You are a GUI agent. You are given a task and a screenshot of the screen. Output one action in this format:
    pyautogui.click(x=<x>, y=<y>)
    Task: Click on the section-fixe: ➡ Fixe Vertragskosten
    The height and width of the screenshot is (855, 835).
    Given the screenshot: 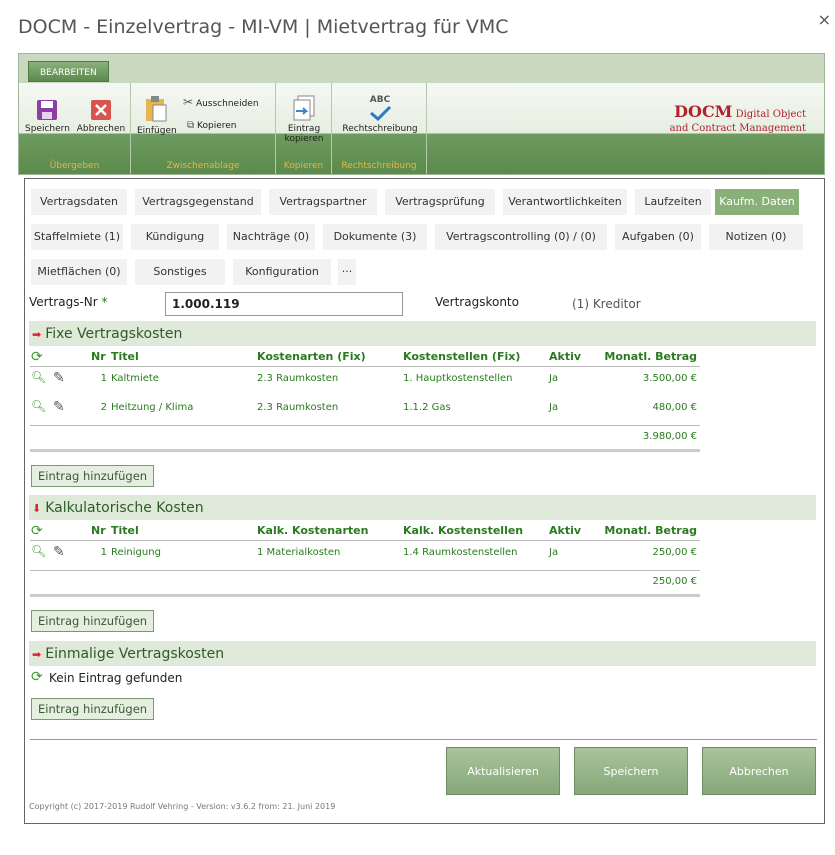 What is the action you would take?
    pyautogui.click(x=422, y=333)
    